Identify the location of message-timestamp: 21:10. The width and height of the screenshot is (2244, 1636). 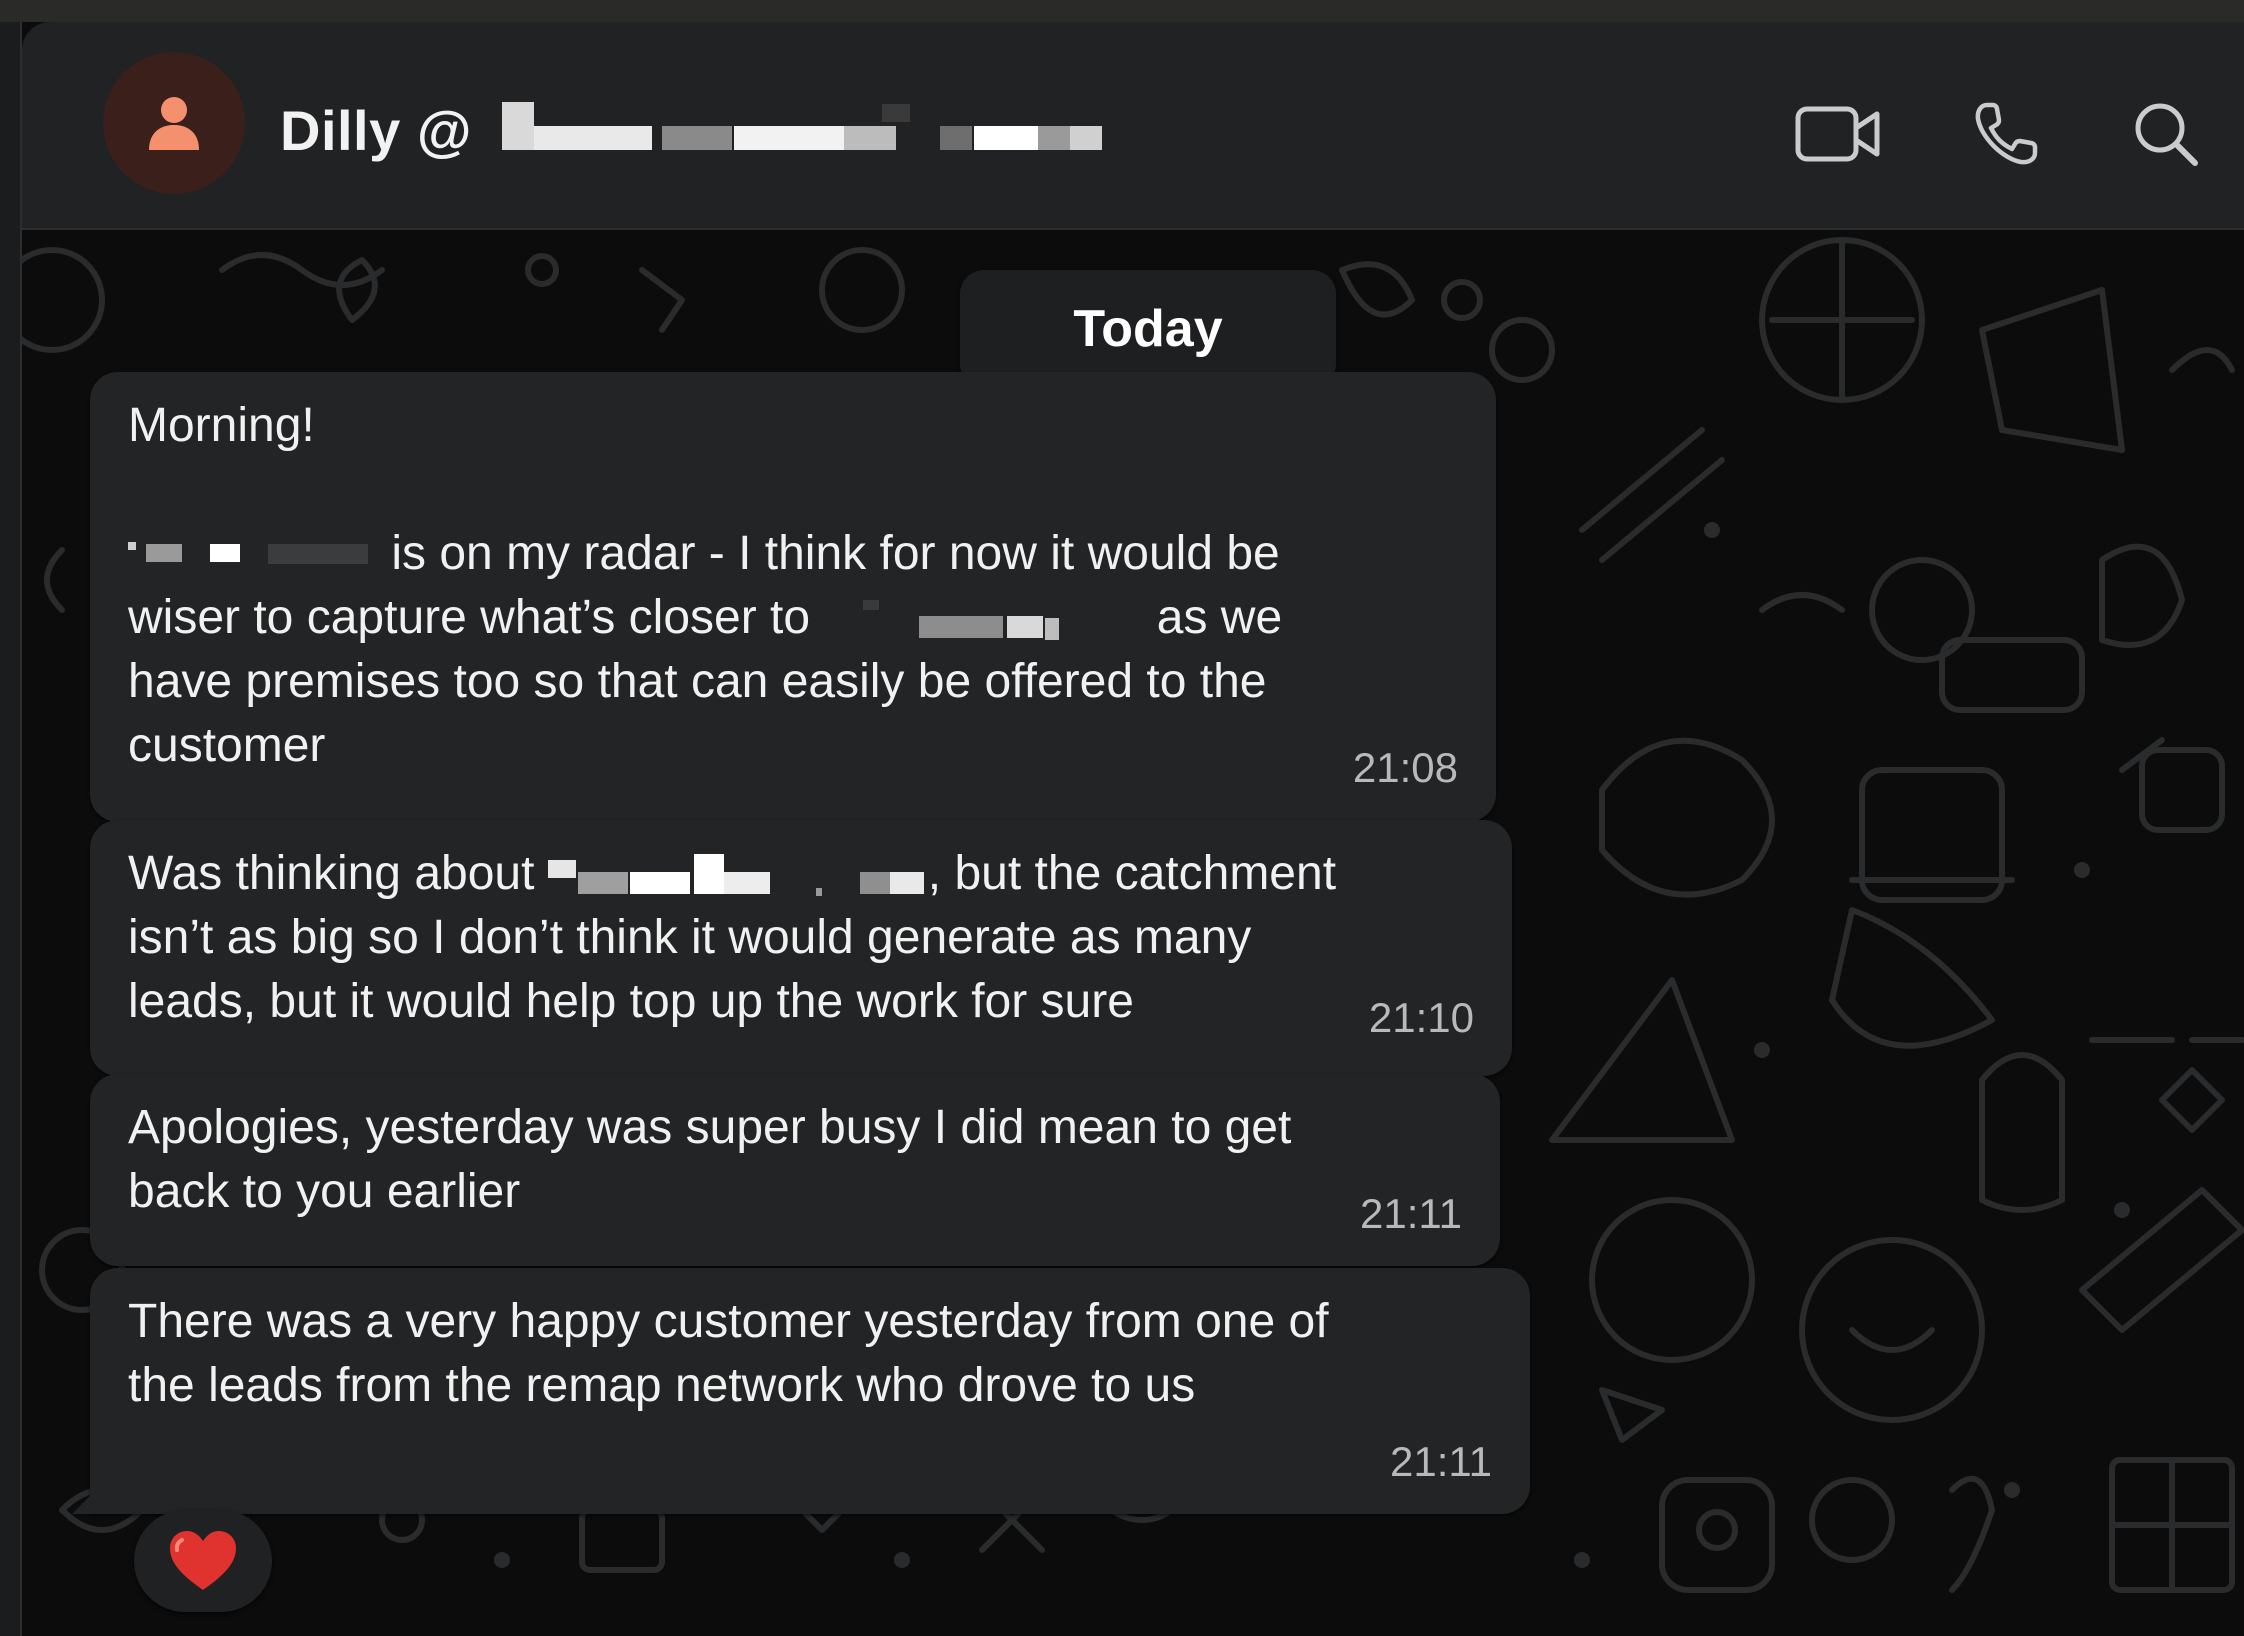
(1421, 1017).